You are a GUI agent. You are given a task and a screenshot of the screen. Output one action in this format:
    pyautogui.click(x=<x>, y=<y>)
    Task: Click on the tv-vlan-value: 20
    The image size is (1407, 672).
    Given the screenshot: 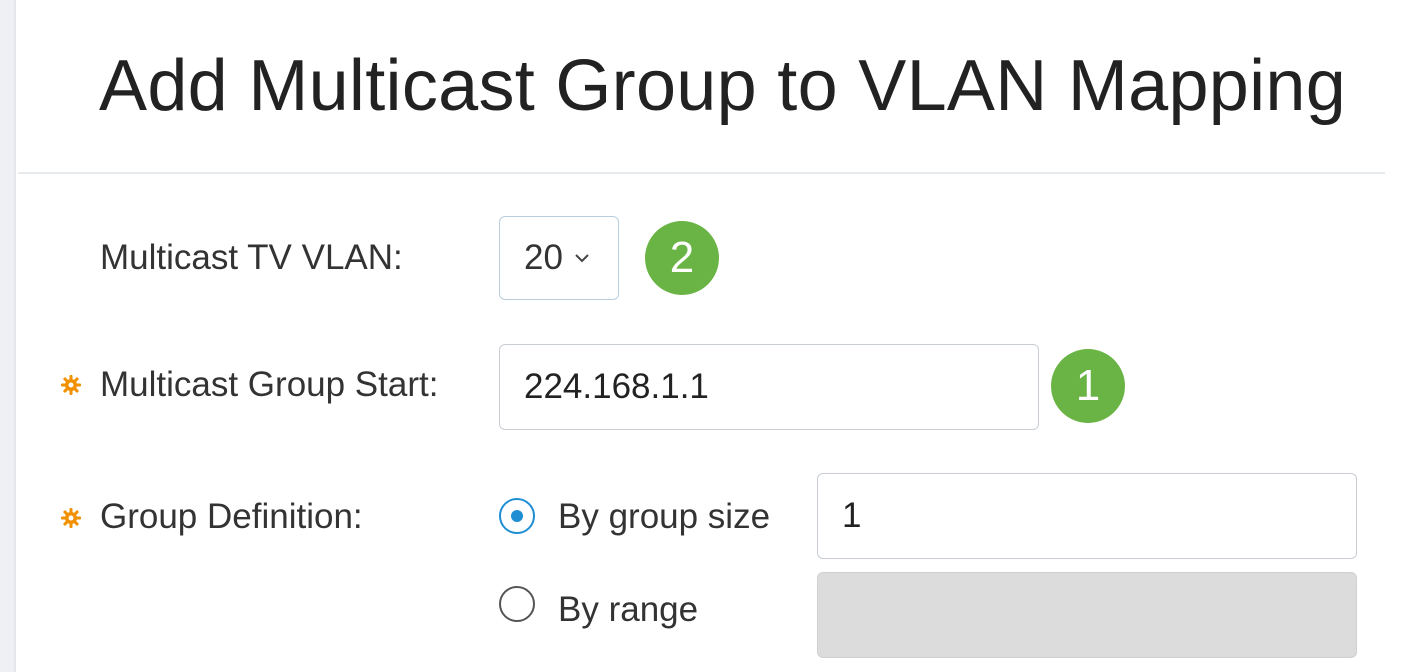 What is the action you would take?
    pyautogui.click(x=543, y=257)
    